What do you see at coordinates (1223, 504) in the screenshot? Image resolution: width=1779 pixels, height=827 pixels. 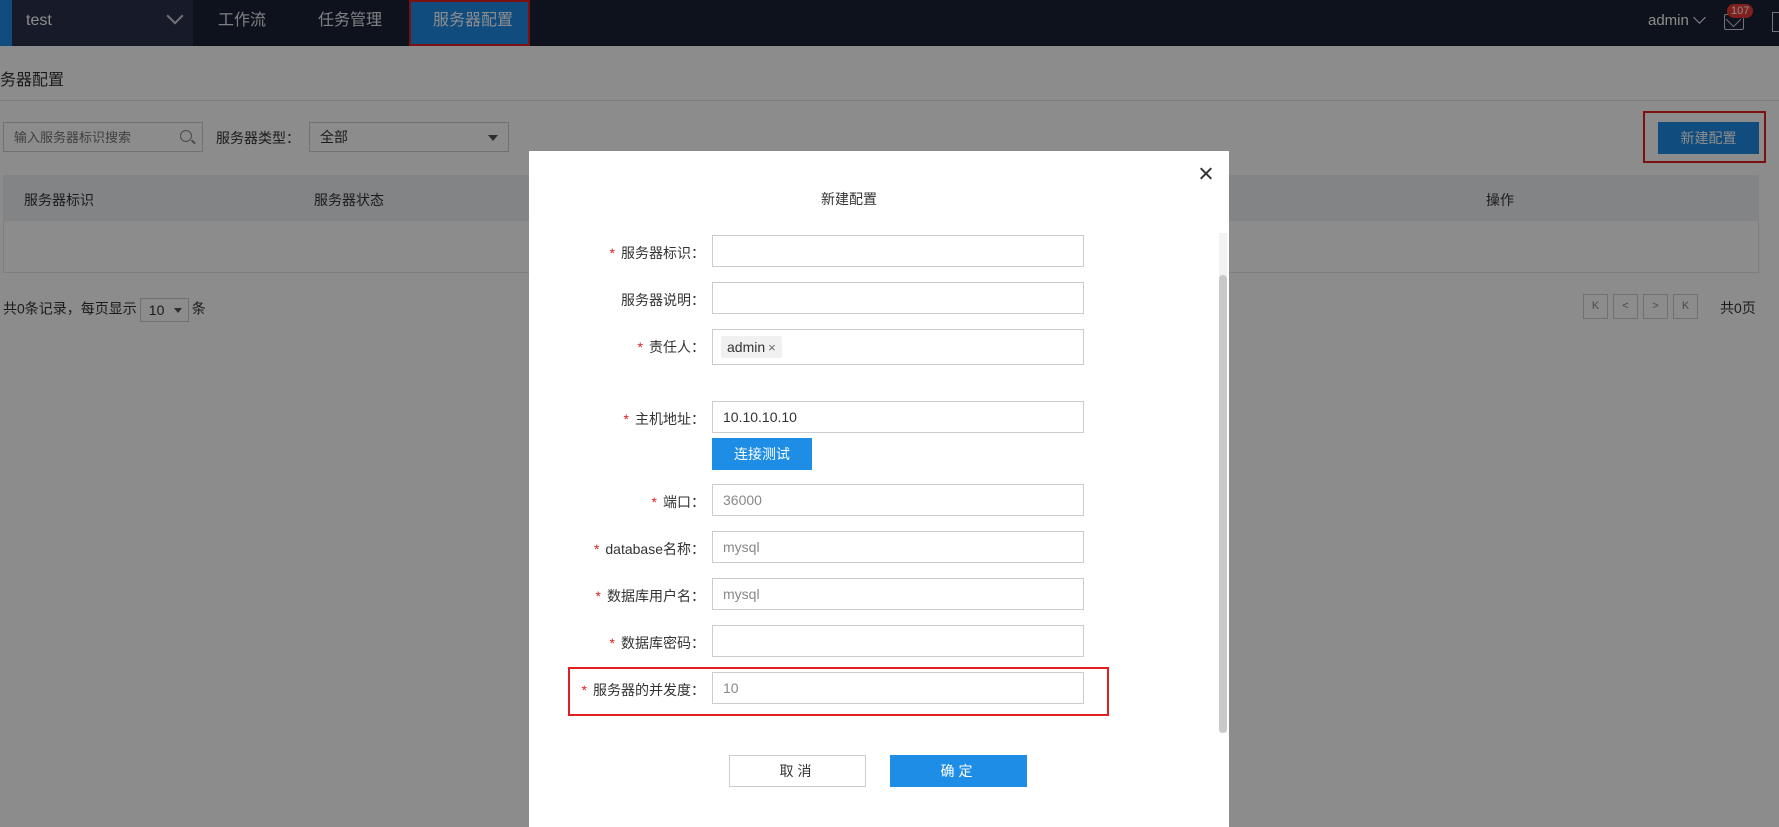 I see `scrollbar-thumb` at bounding box center [1223, 504].